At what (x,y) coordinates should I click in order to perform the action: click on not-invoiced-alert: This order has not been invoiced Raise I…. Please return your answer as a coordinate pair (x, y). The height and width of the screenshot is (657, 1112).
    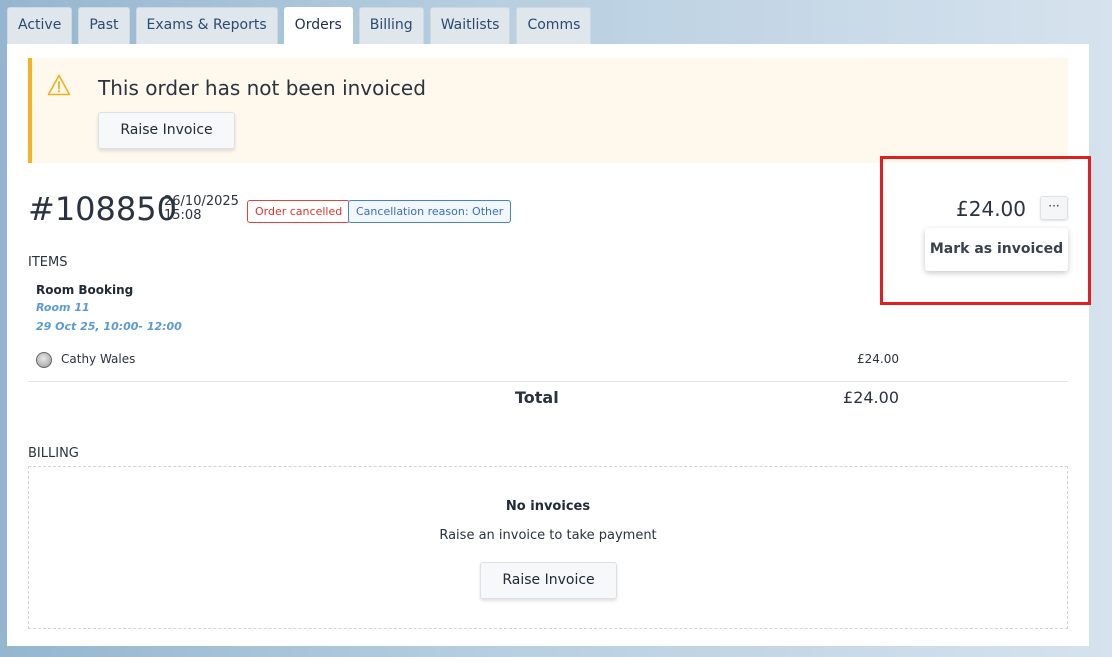
    Looking at the image, I should click on (548, 110).